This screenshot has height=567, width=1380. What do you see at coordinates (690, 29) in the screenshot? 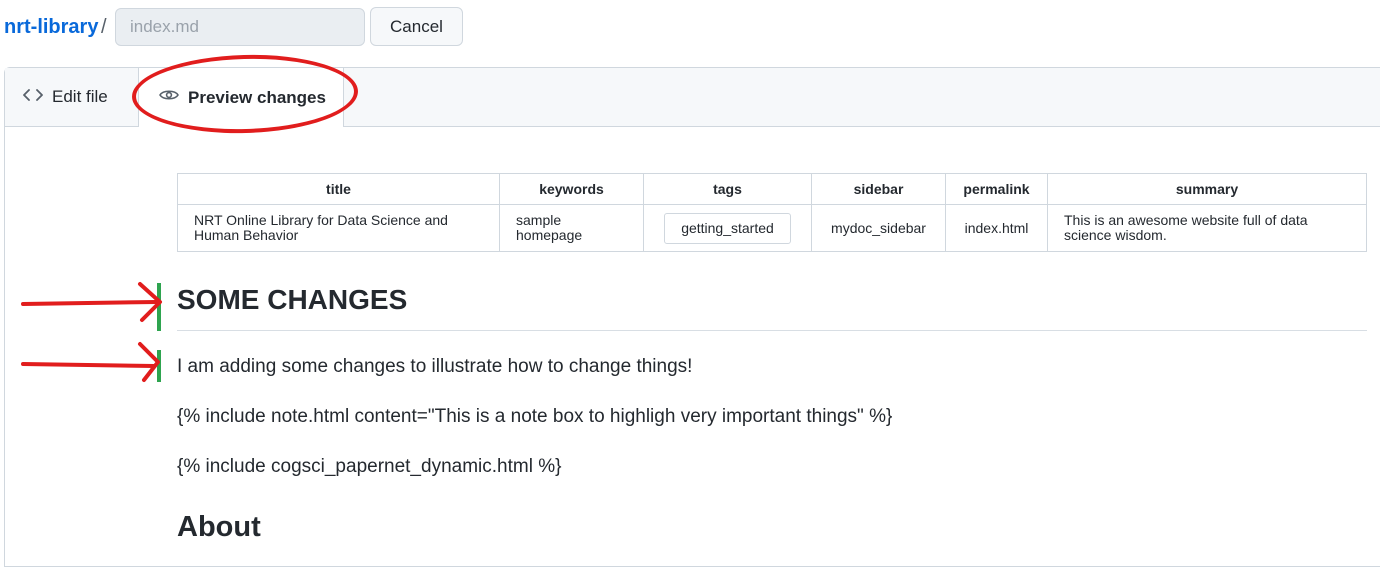
I see `editor-header: nrt-library / Cancel` at bounding box center [690, 29].